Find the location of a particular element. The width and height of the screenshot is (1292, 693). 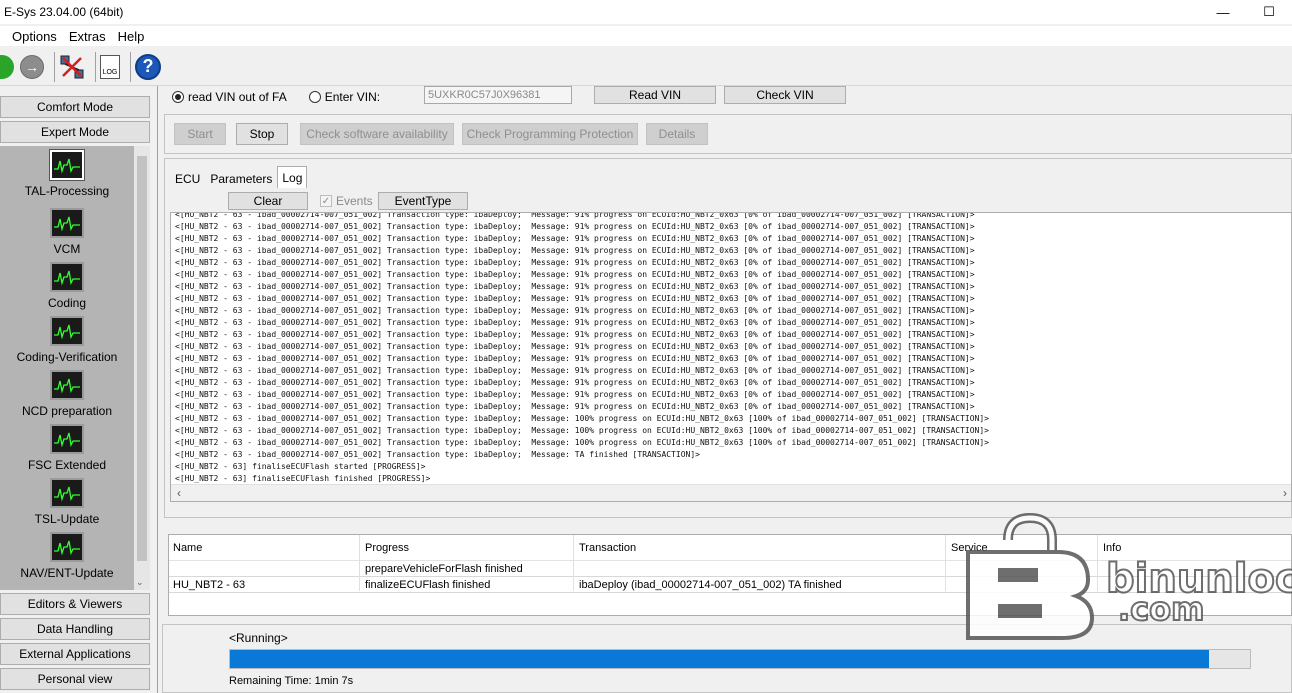

sidebar-scrollbar: ⌄ is located at coordinates (142, 368).